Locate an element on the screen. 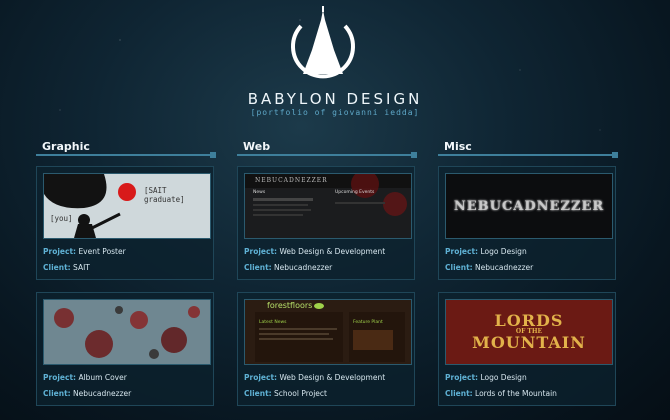 Image resolution: width=670 pixels, height=420 pixels. lords-logo-lockup: LORDS OF THE MOUNTAIN is located at coordinates (529, 332).